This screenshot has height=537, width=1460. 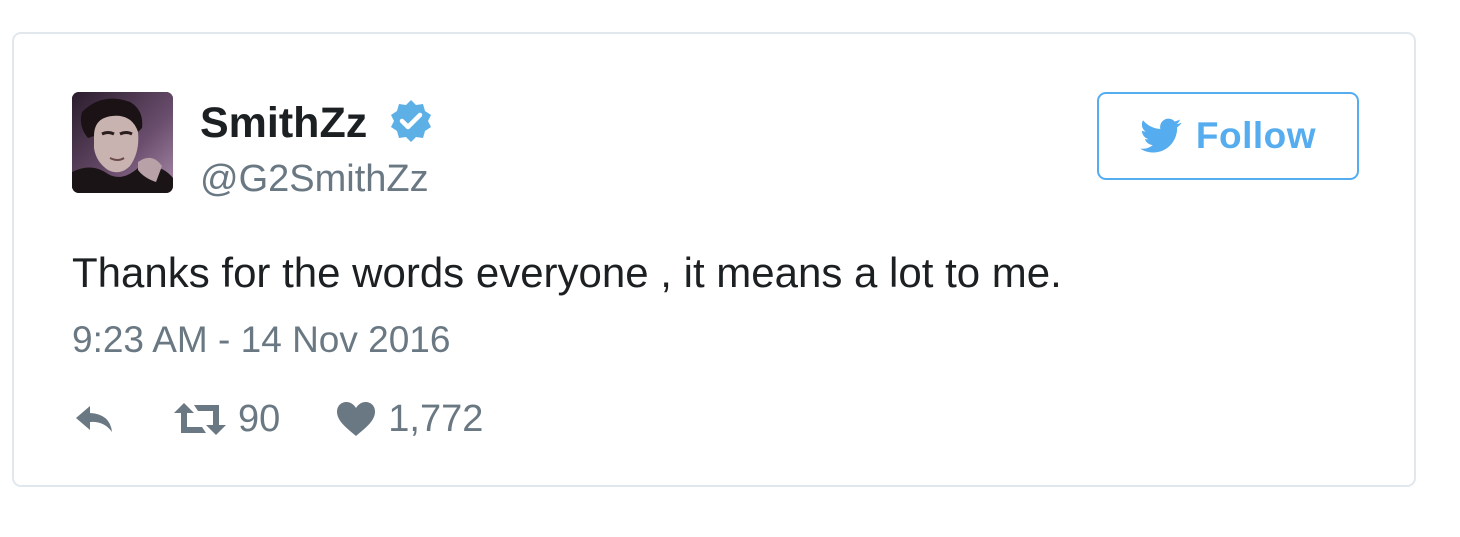 I want to click on retweet-button: 90, so click(x=227, y=419).